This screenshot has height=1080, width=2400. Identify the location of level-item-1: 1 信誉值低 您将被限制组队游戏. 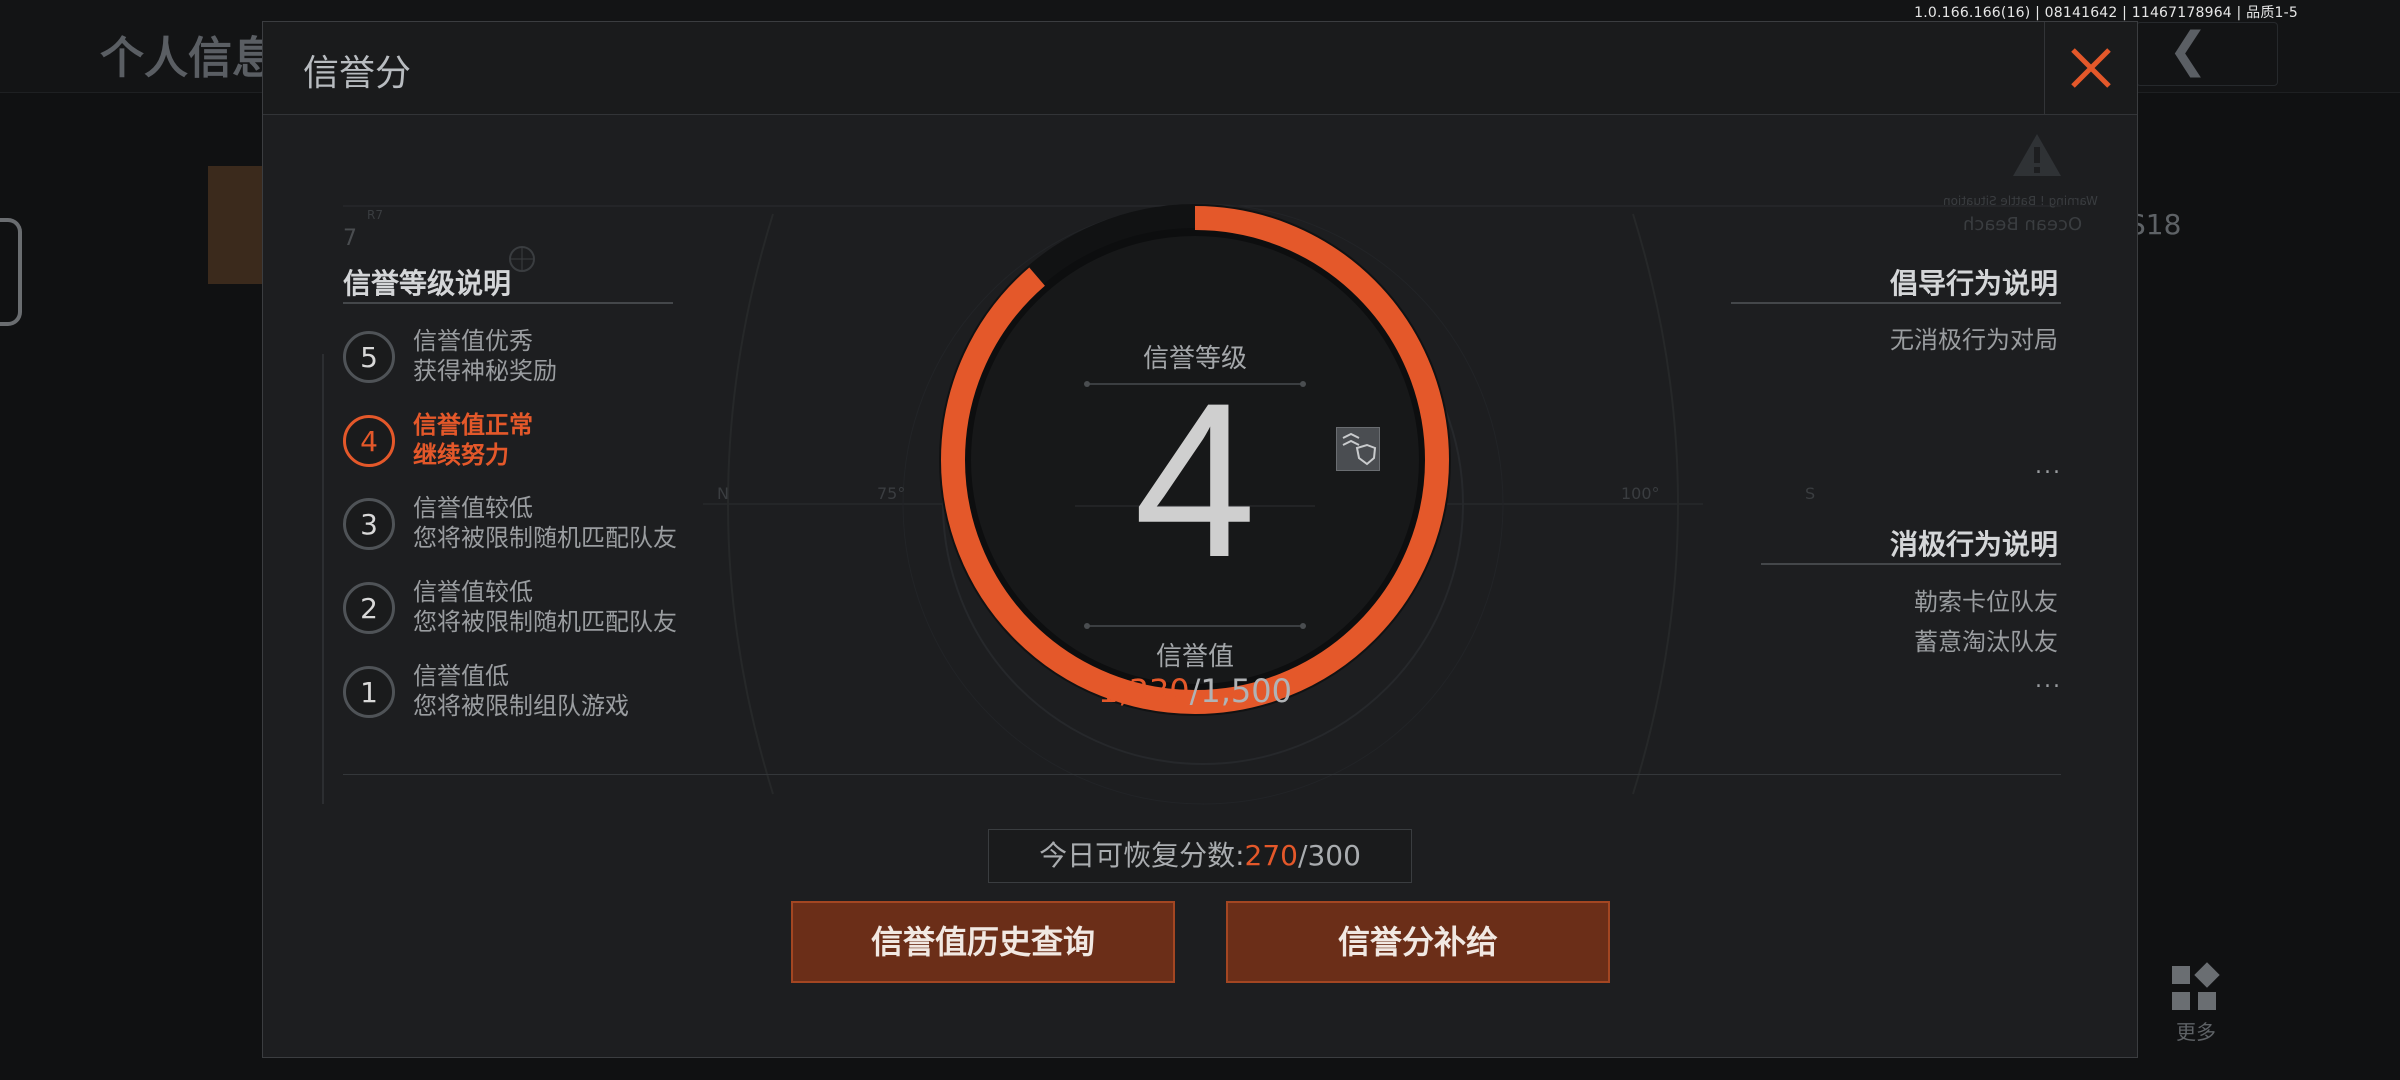
(543, 694).